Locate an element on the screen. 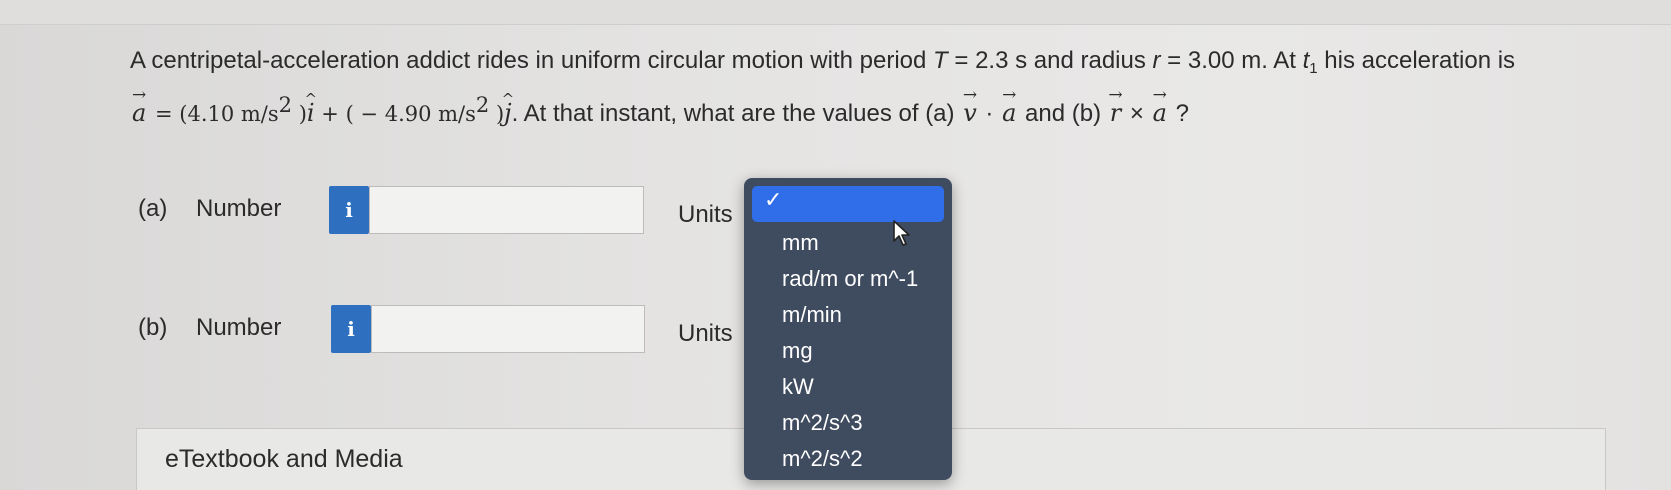  i-hat: i is located at coordinates (311, 113).